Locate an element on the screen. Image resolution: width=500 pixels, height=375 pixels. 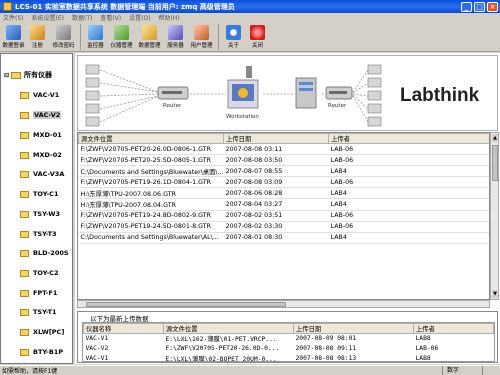
cell-uploader: LAB-06 is located at coordinates (408, 160).